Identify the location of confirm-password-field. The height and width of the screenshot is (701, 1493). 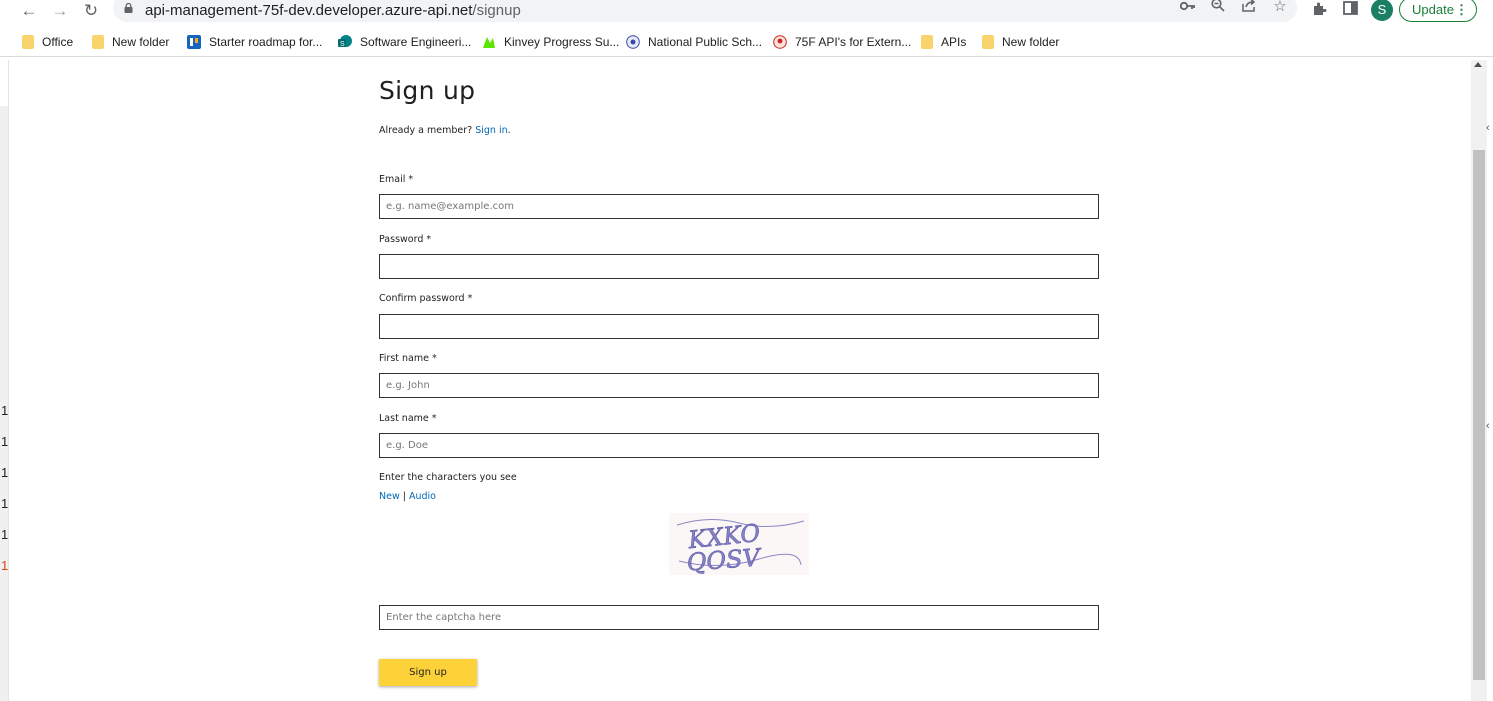
(739, 326).